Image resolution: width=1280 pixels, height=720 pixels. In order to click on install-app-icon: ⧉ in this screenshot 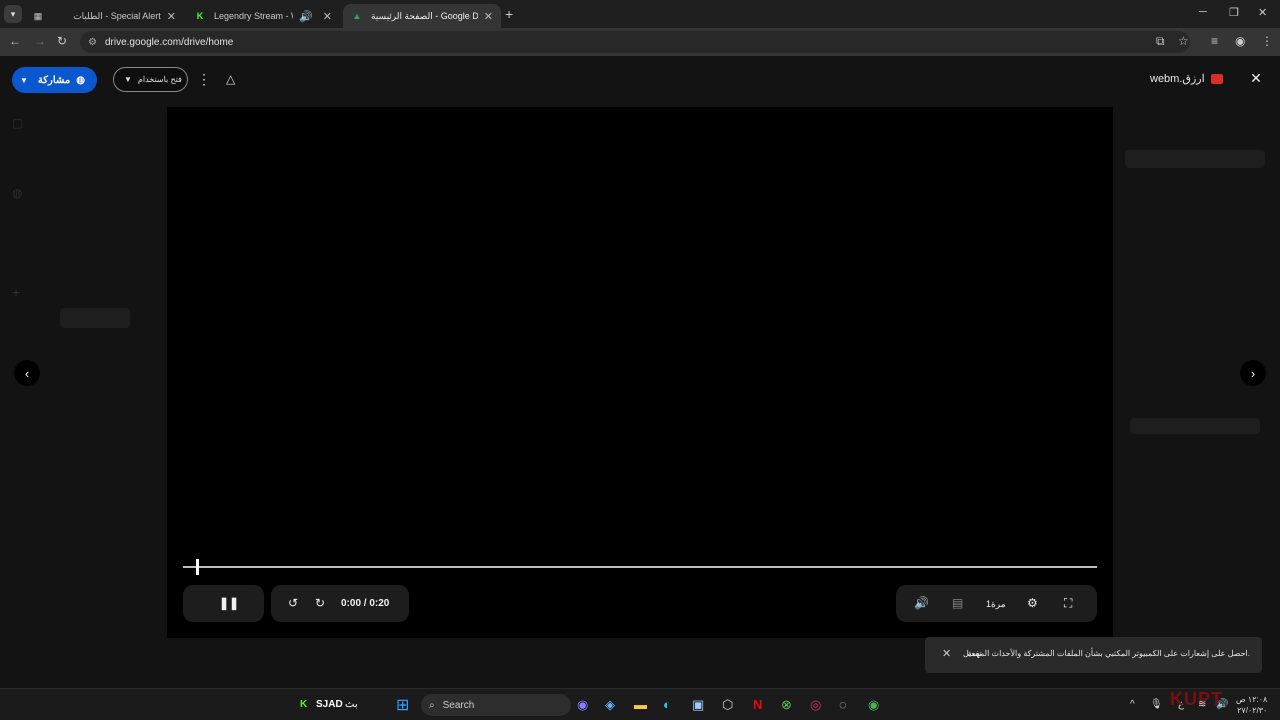, I will do `click(1160, 41)`.